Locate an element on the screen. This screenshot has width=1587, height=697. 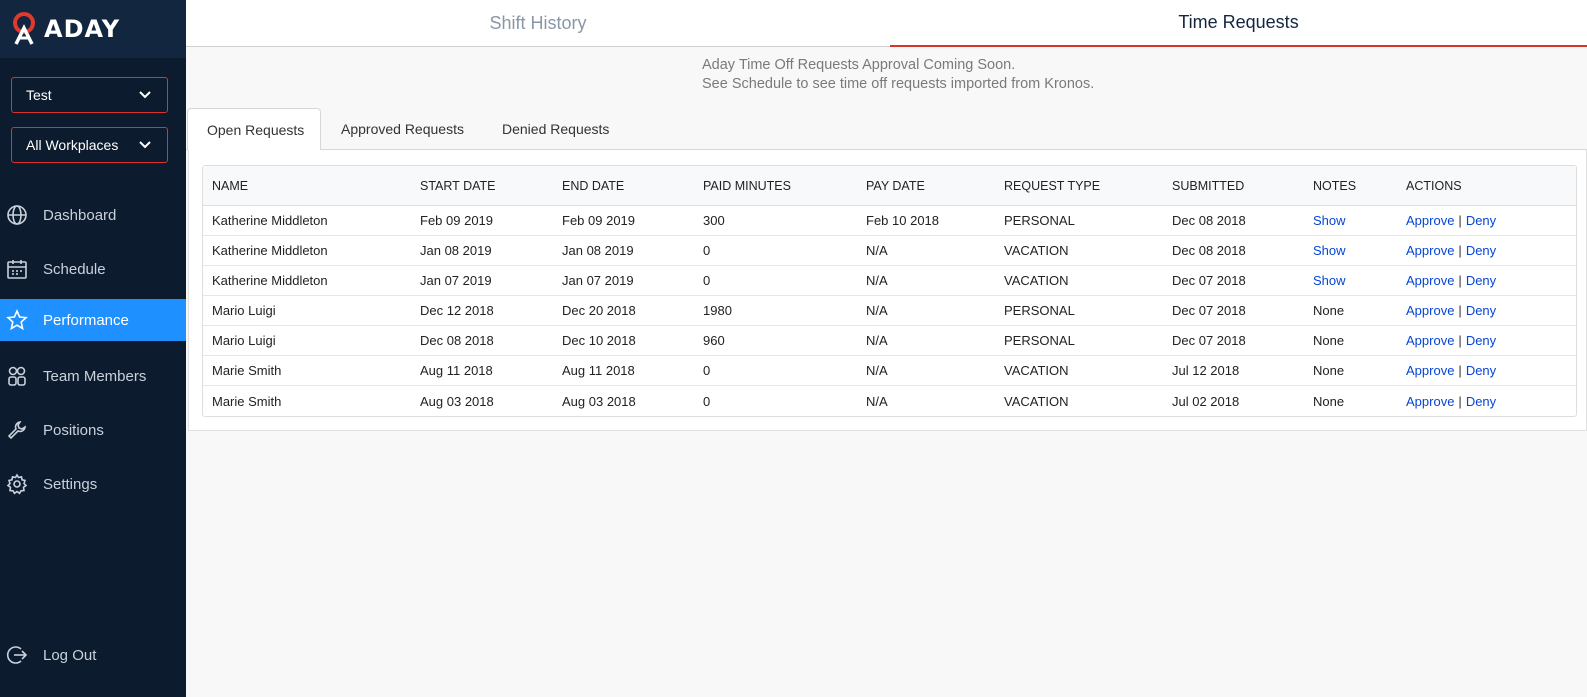
cell-end: Jan 07 2019 is located at coordinates (598, 280).